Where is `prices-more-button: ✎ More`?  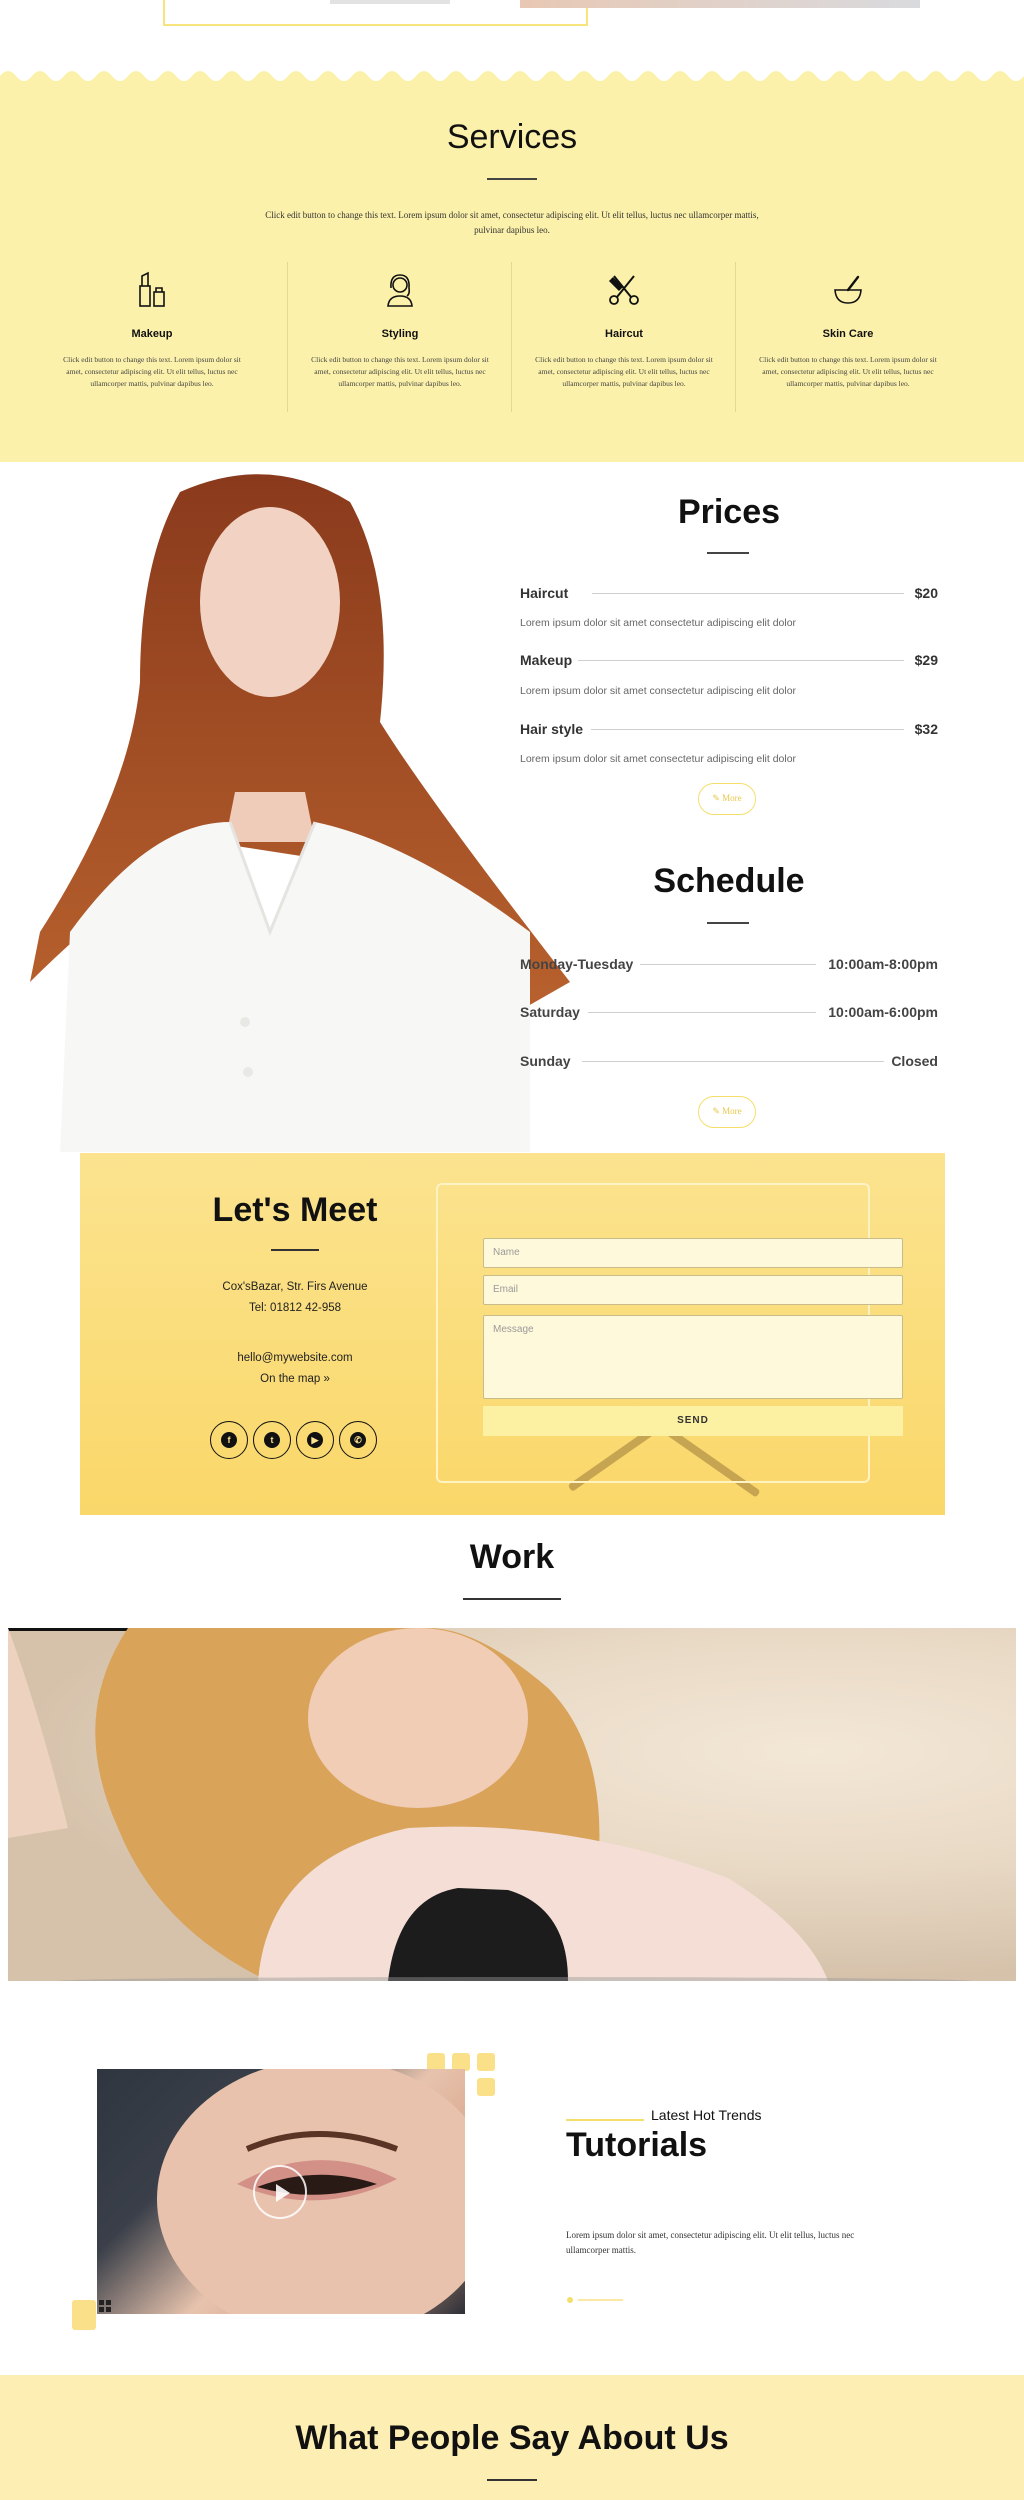 prices-more-button: ✎ More is located at coordinates (727, 799).